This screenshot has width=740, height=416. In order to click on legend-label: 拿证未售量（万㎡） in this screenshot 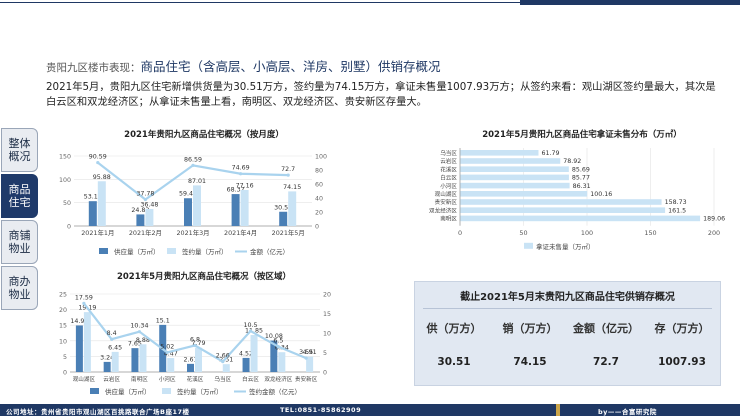, I will do `click(565, 246)`.